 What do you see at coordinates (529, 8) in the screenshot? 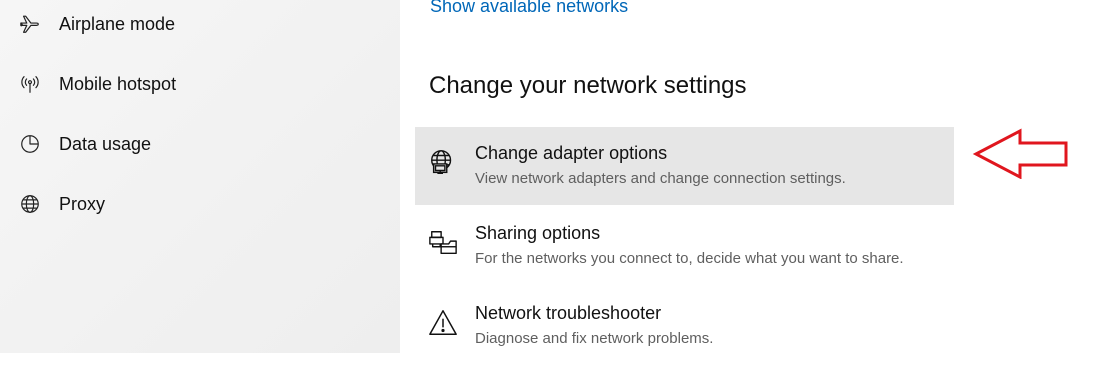
I see `show-available-networks-link: Show available networks` at bounding box center [529, 8].